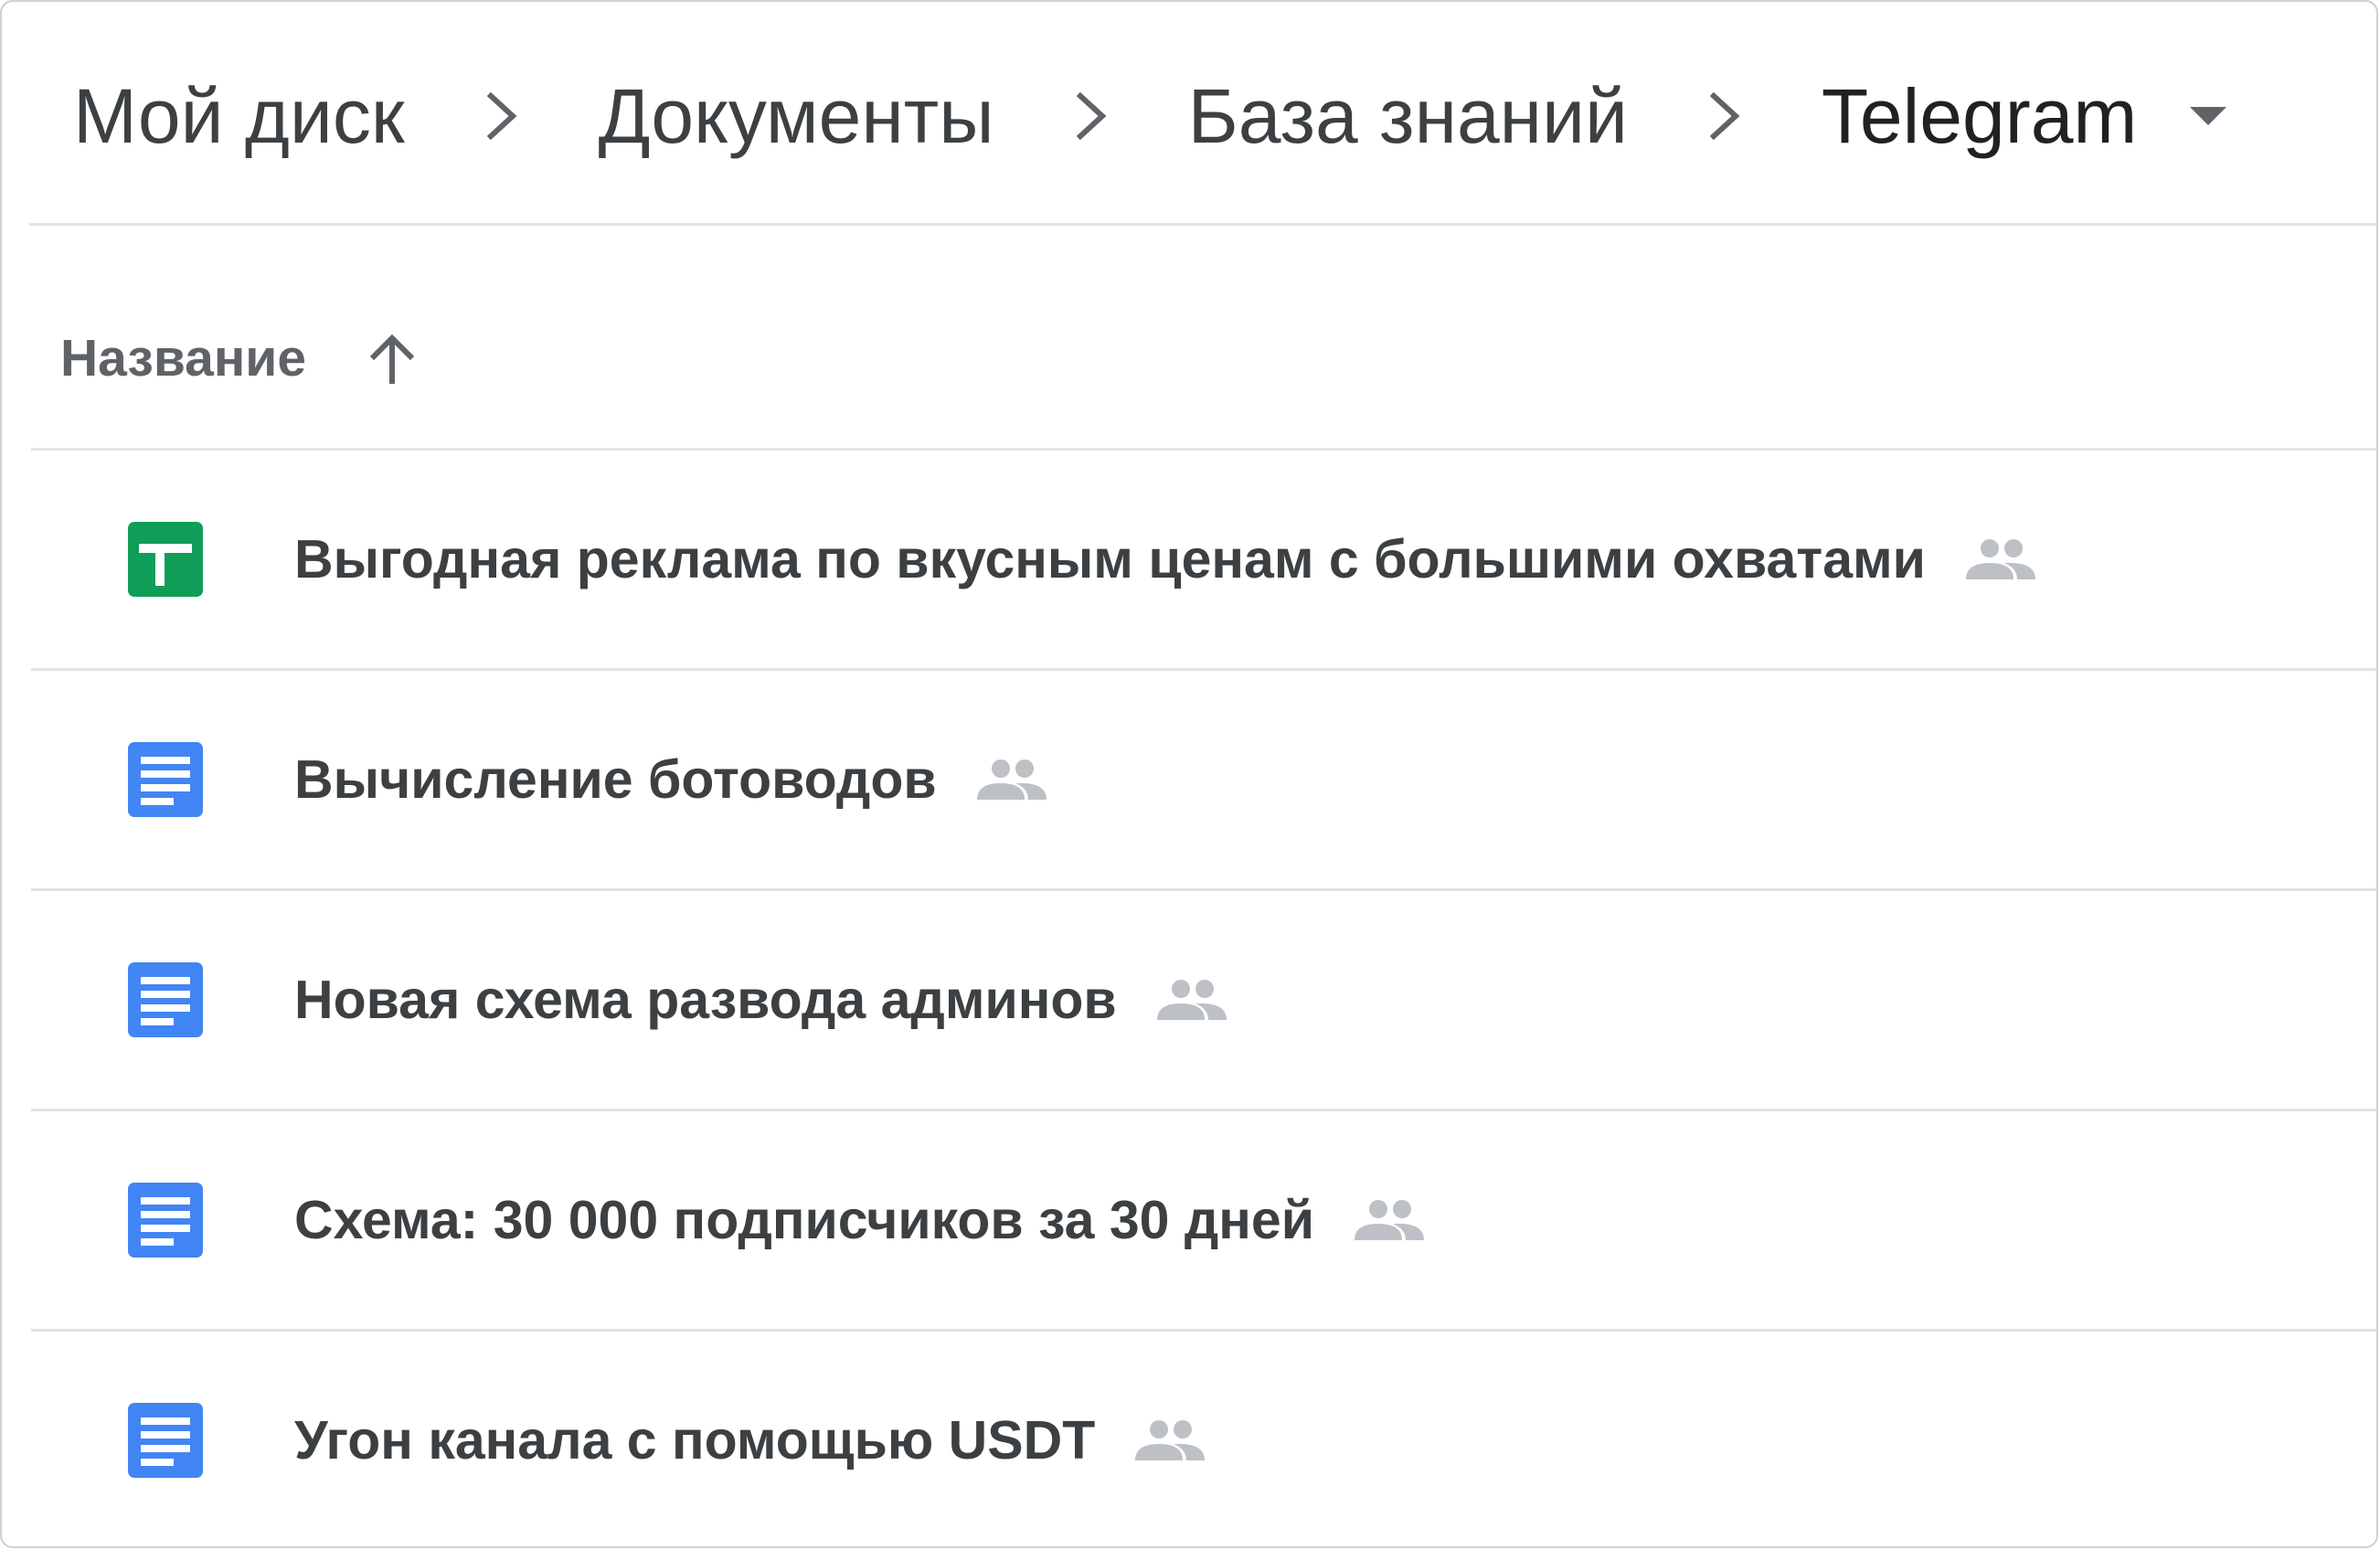 This screenshot has height=1550, width=2380. I want to click on file-name-container: Вычисление ботоводов, so click(672, 779).